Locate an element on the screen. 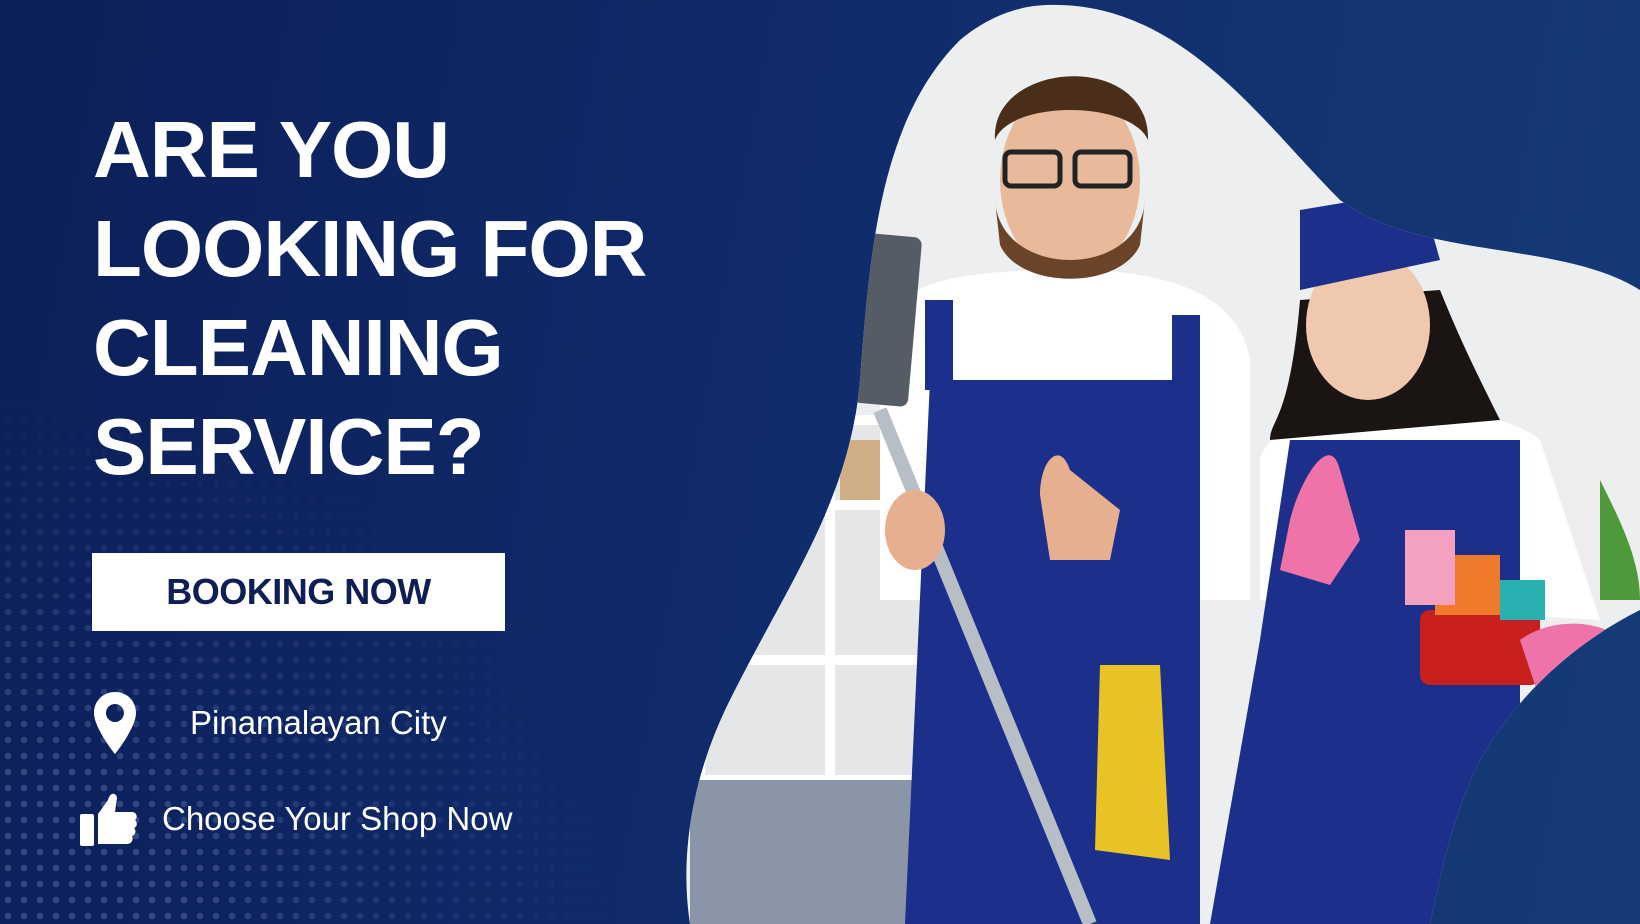 The image size is (1640, 924). location-info: Pinamalayan City is located at coordinates (269, 723).